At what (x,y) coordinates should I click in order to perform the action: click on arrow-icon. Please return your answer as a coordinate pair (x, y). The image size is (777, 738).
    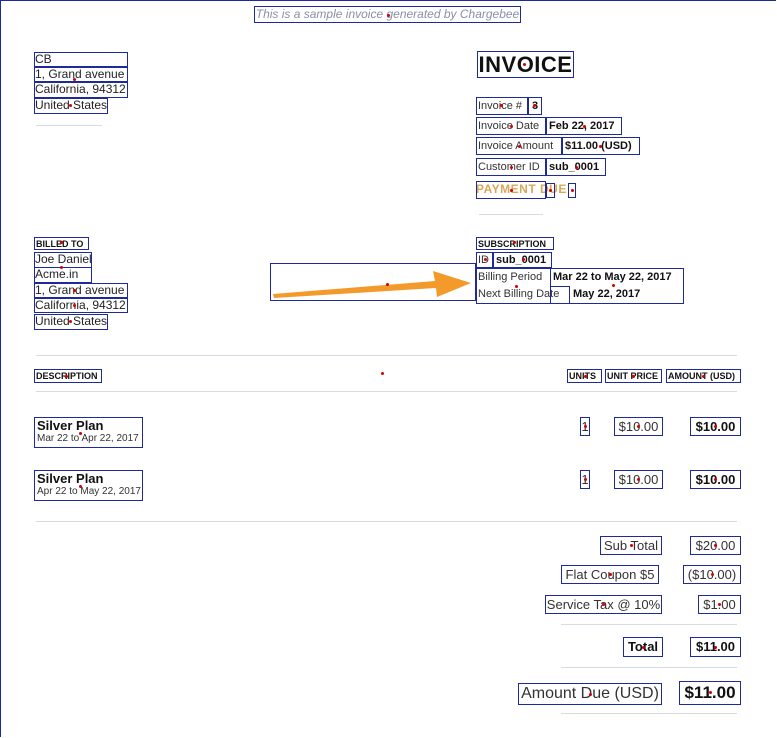
    Looking at the image, I should click on (372, 284).